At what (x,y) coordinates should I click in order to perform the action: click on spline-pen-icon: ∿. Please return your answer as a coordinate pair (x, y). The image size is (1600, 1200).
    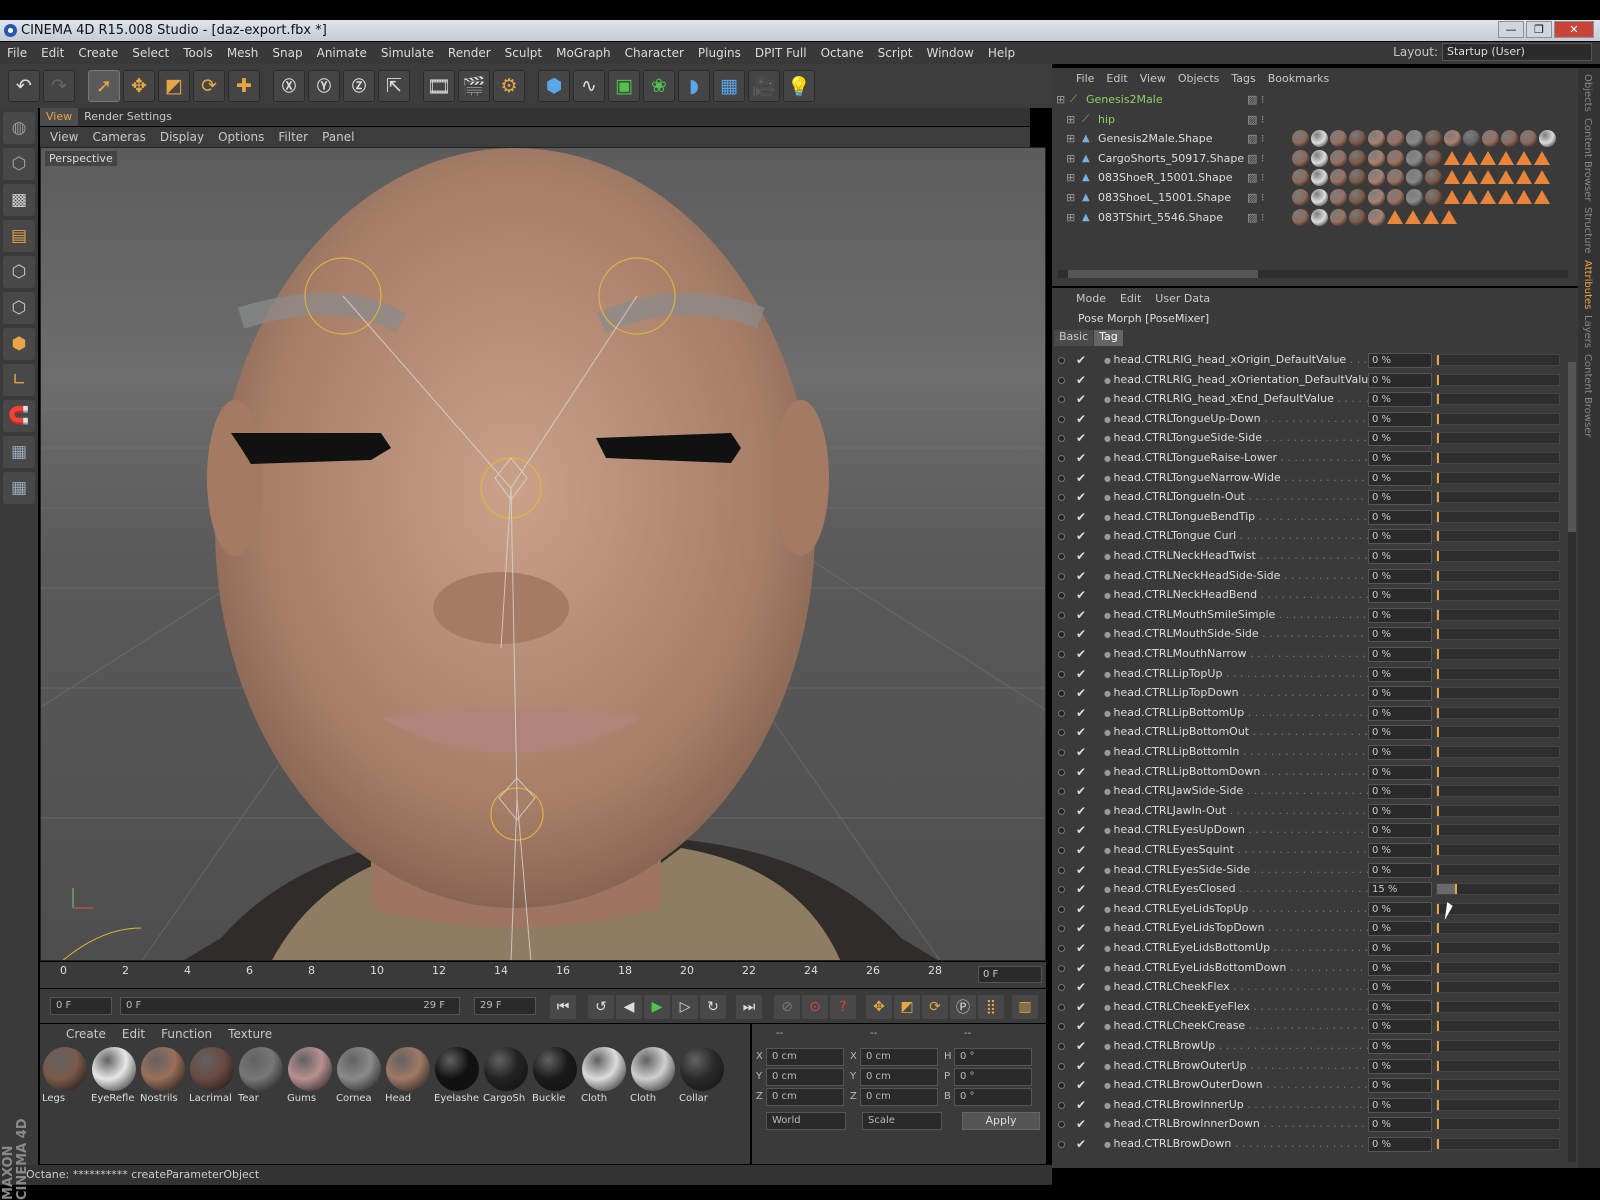
    Looking at the image, I should click on (589, 86).